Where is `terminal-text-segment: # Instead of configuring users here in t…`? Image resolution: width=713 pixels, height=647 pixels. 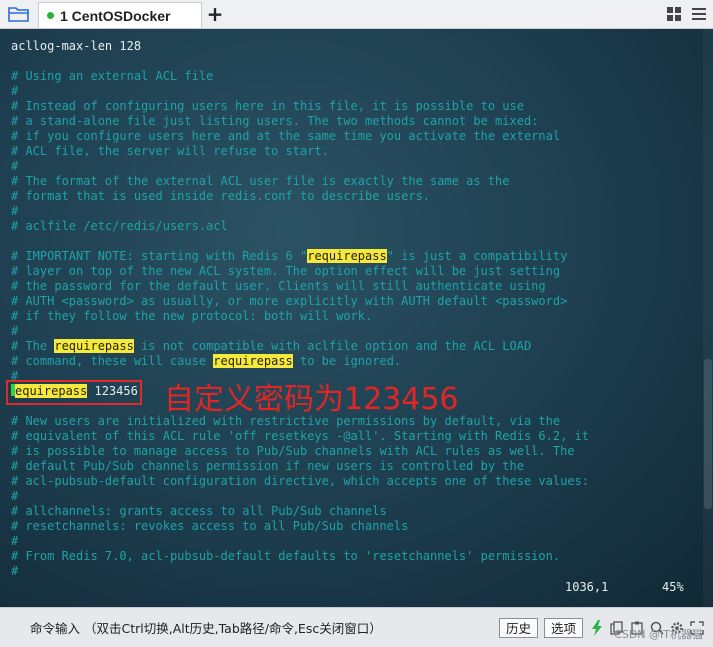
terminal-text-segment: # Instead of configuring users here in t… is located at coordinates (267, 106).